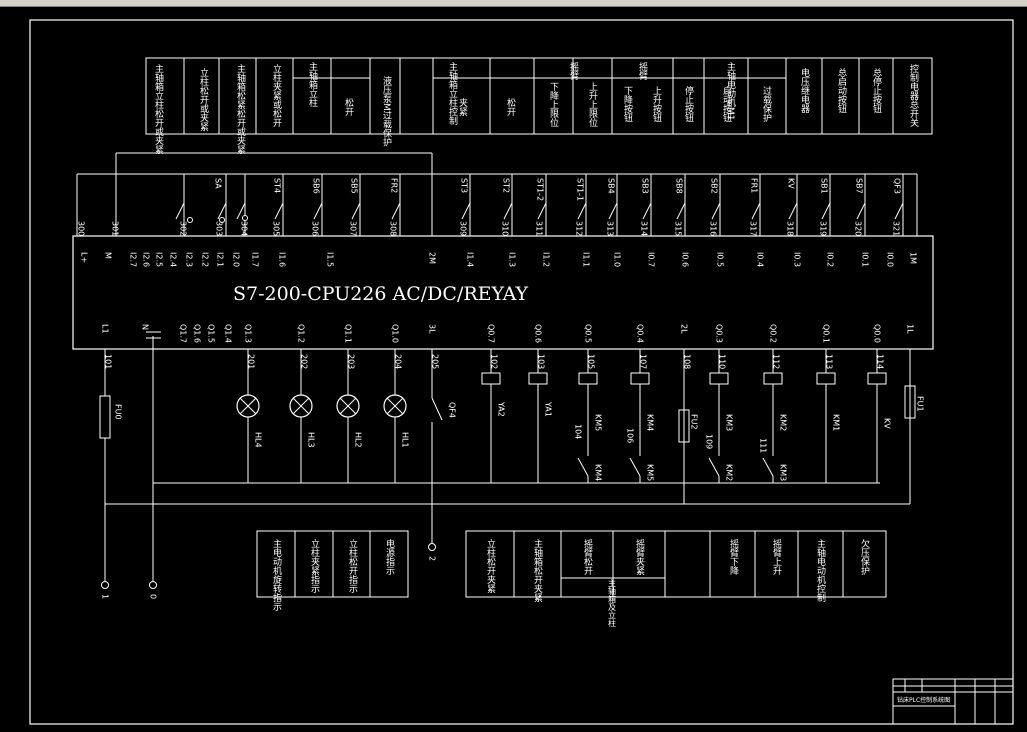 The height and width of the screenshot is (732, 1027). Describe the element at coordinates (354, 186) in the screenshot. I see `input-device-label: SB5` at that location.